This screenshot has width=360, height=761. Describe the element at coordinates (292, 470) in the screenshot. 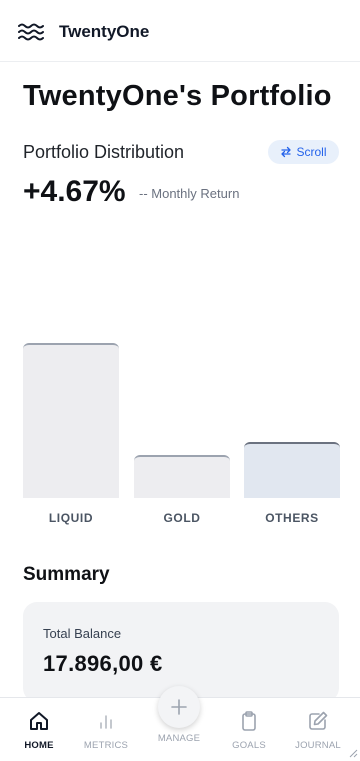

I see `bar-others` at that location.